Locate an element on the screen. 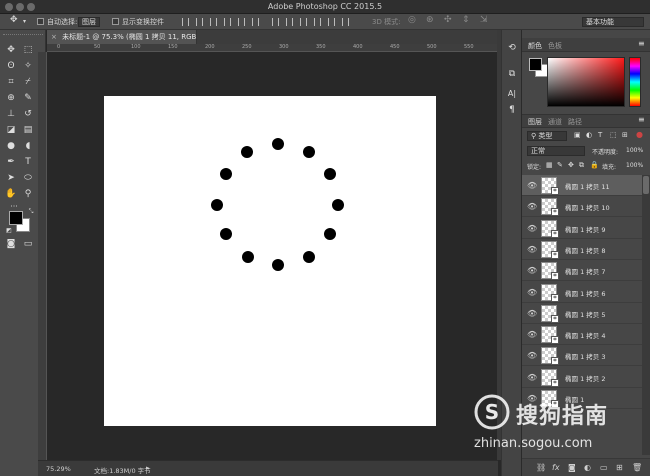 Image resolution: width=650 pixels, height=476 pixels. layer-row: 👁 ⌗ 椭圆 1 拷贝 10 is located at coordinates (582, 207).